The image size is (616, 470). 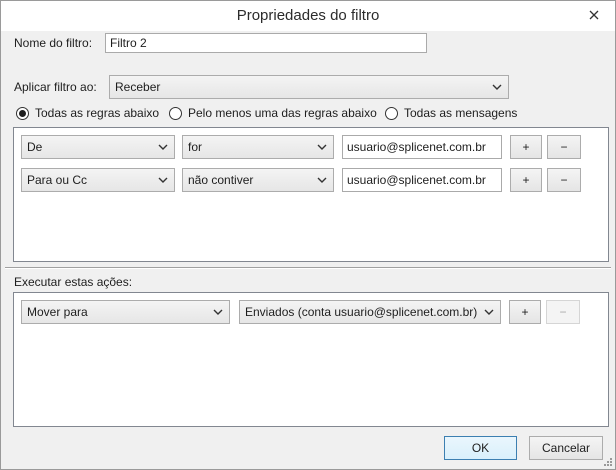 I want to click on rule-operator-value: for, so click(x=195, y=147).